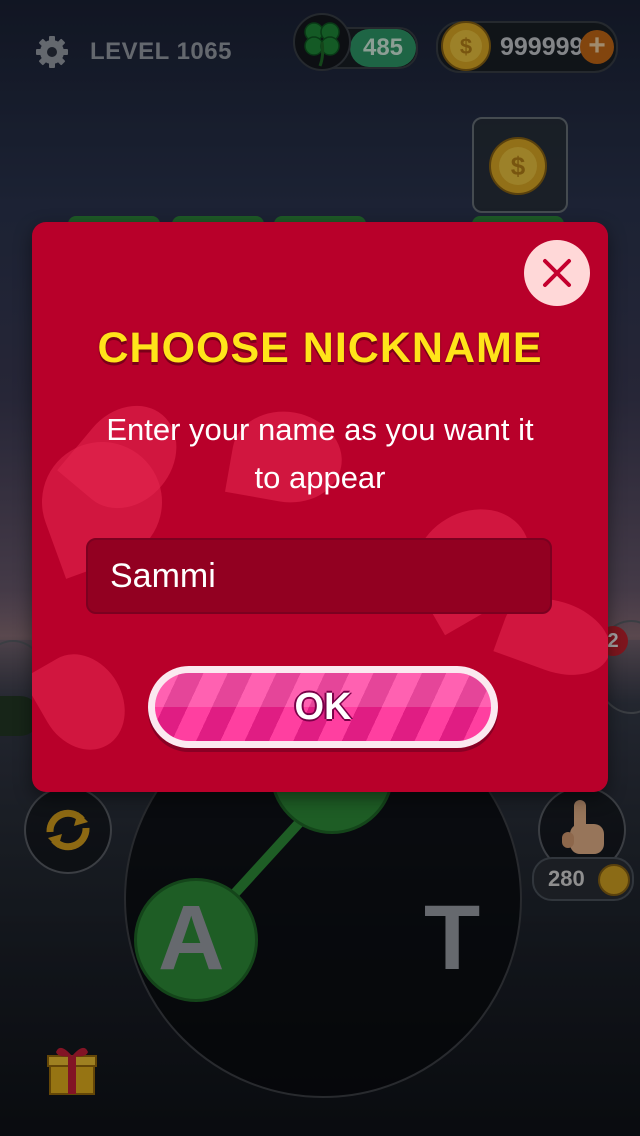  I want to click on ok-button-face: OK, so click(323, 707).